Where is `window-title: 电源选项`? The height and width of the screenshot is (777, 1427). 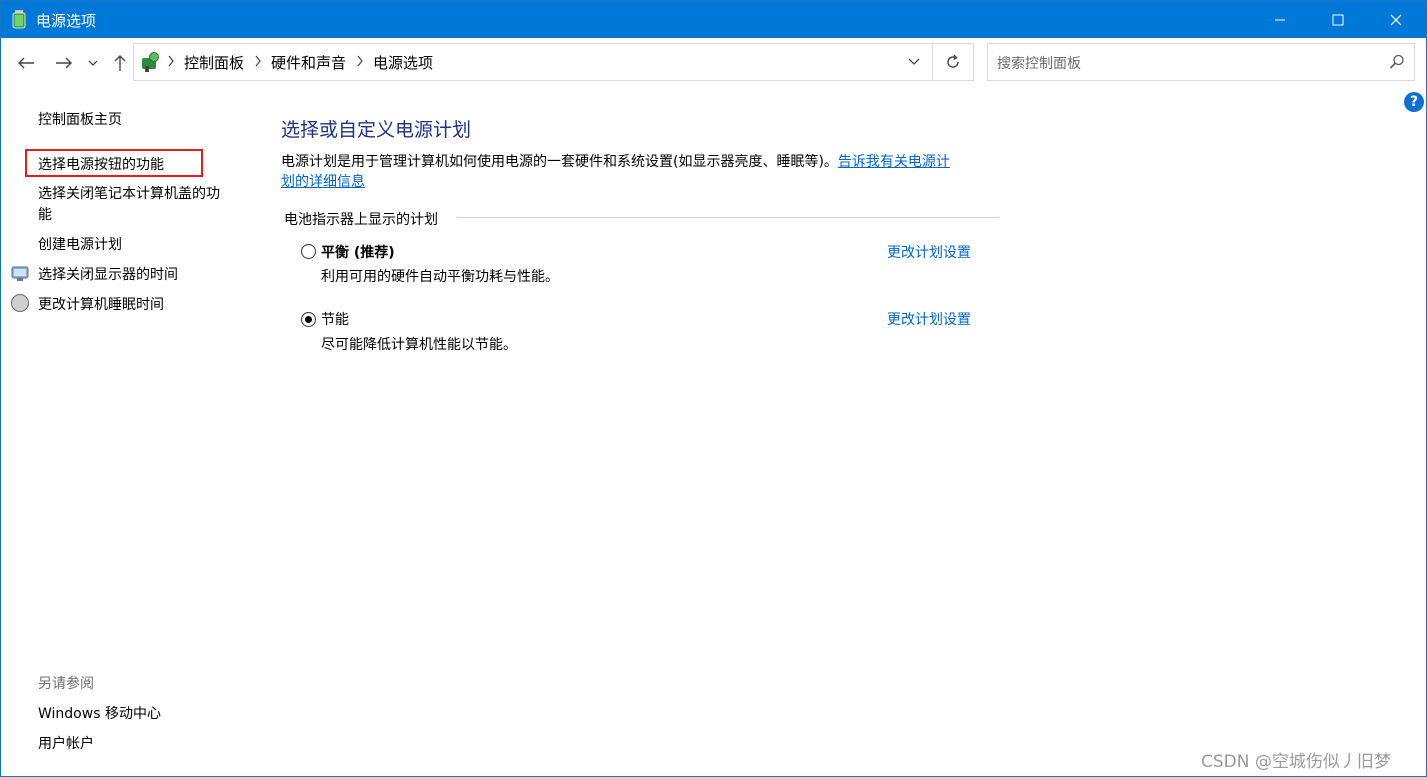
window-title: 电源选项 is located at coordinates (66, 21).